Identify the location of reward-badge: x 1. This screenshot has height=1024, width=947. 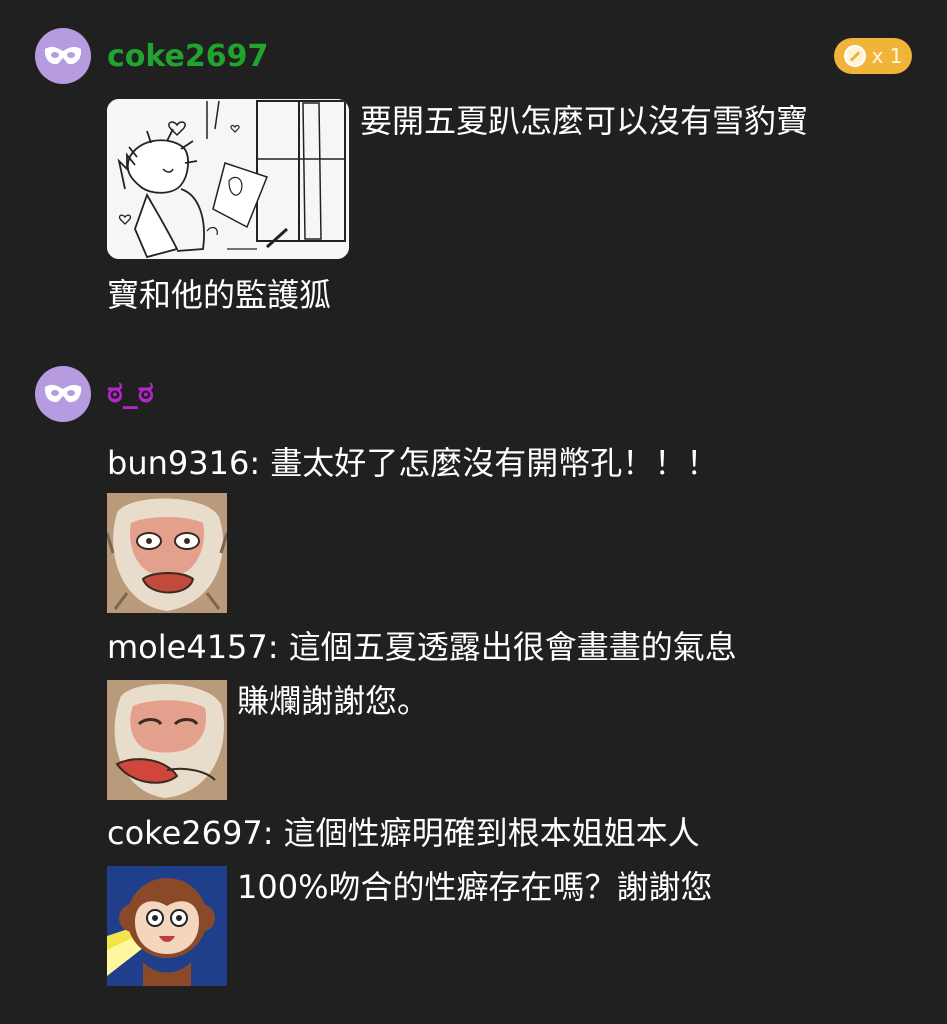
(873, 56).